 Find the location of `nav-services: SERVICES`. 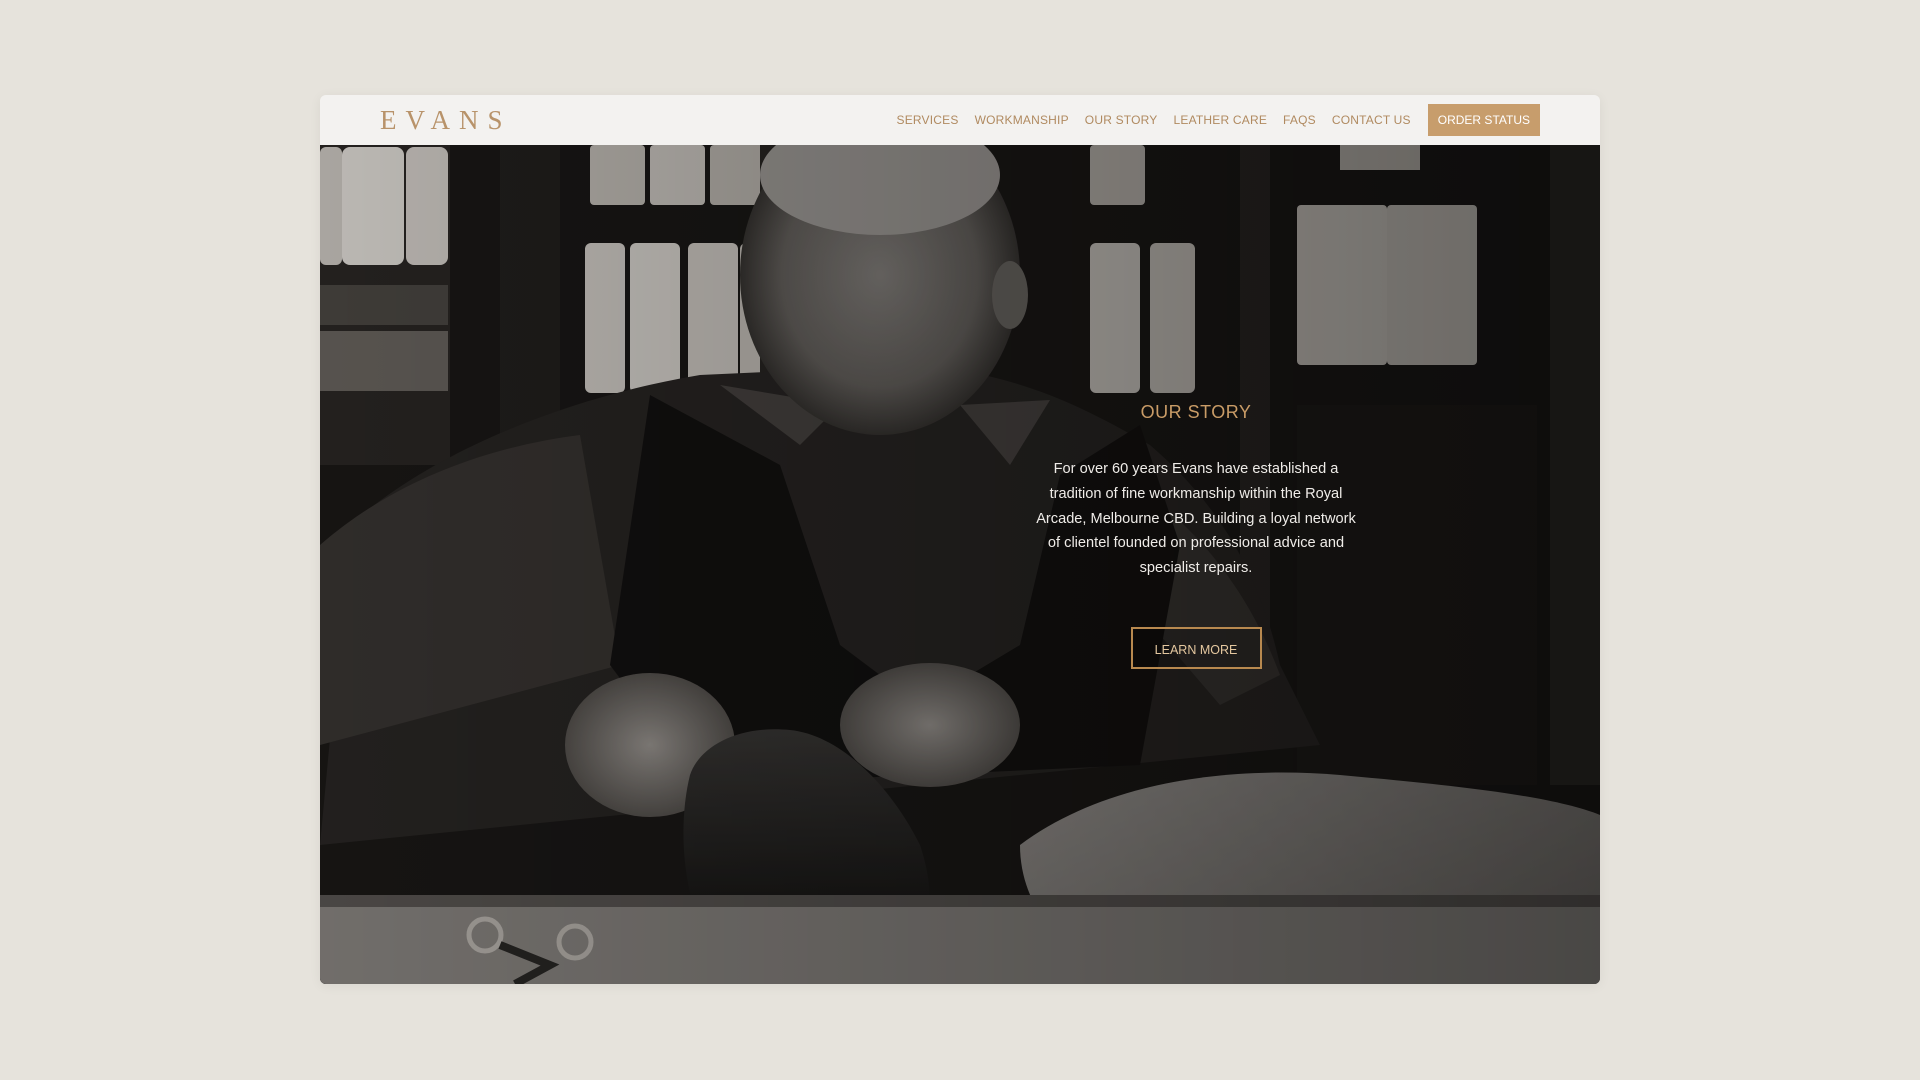

nav-services: SERVICES is located at coordinates (928, 120).